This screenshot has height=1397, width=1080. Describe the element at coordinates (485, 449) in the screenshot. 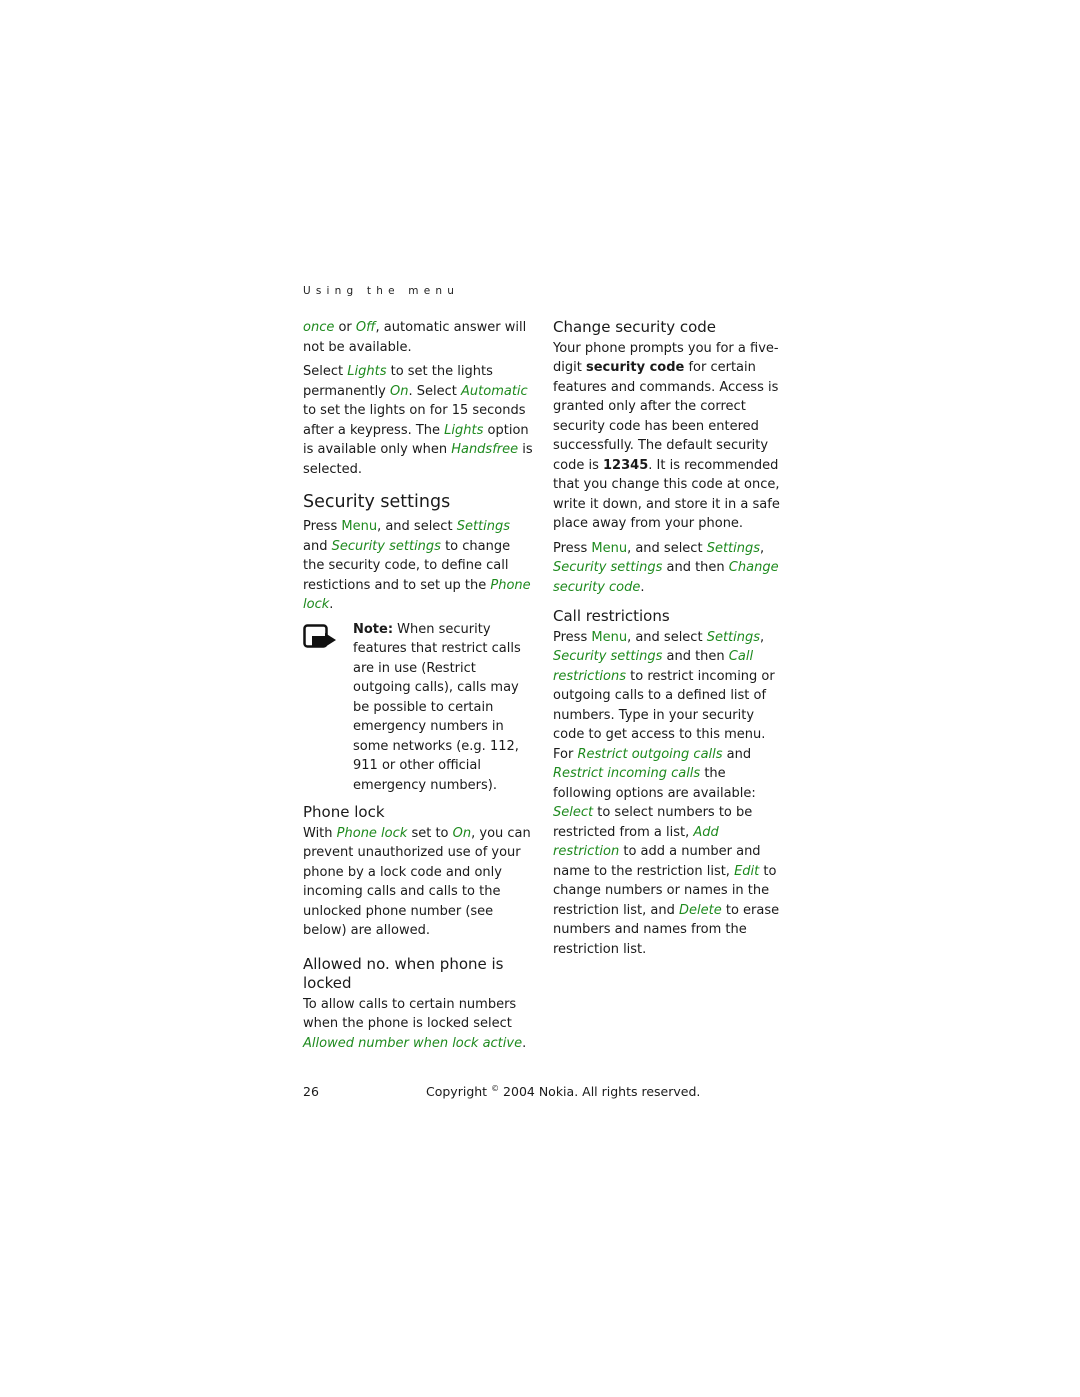

I see `option-handsfree: Handsfree` at that location.